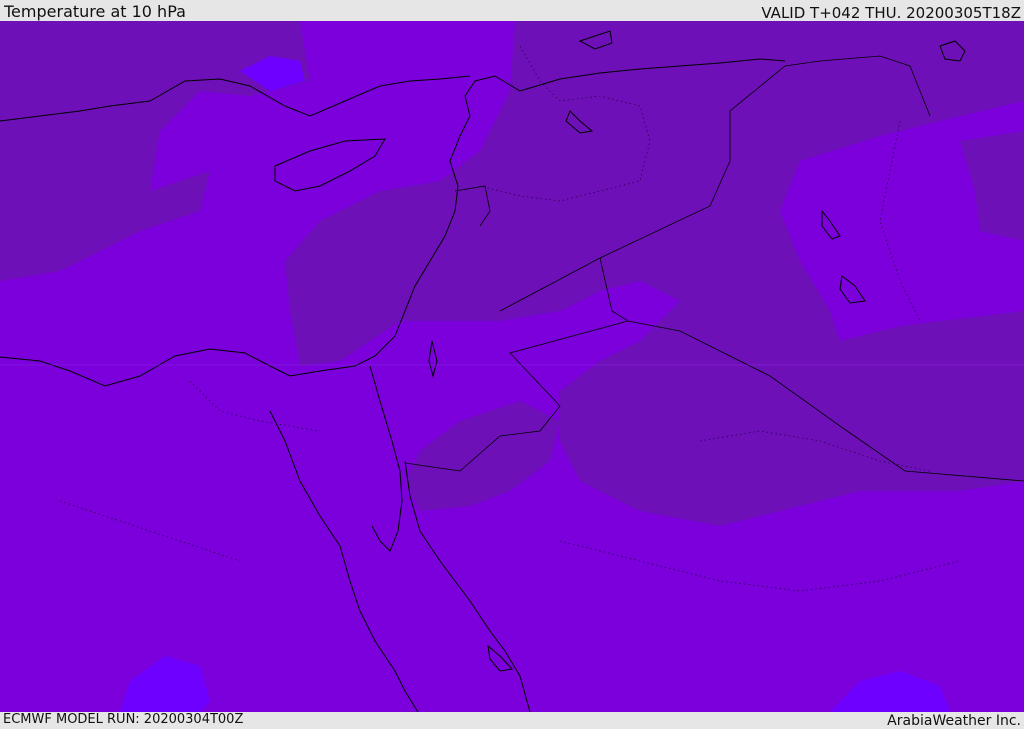 This screenshot has width=1024, height=729. What do you see at coordinates (95, 11) in the screenshot?
I see `map-title: Temperature at 10 hPa` at bounding box center [95, 11].